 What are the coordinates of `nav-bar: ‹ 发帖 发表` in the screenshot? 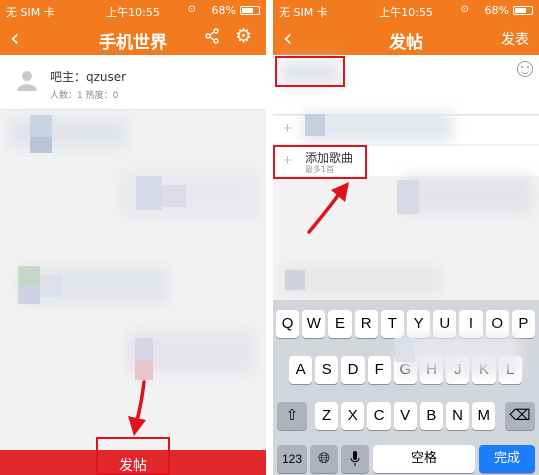 It's located at (406, 37).